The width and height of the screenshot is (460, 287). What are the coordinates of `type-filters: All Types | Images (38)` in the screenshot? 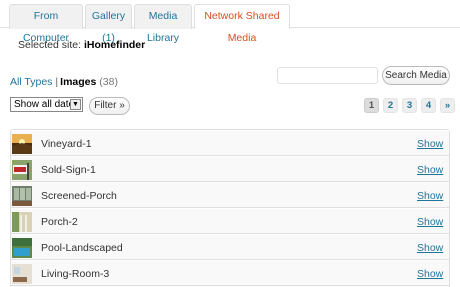 It's located at (64, 82).